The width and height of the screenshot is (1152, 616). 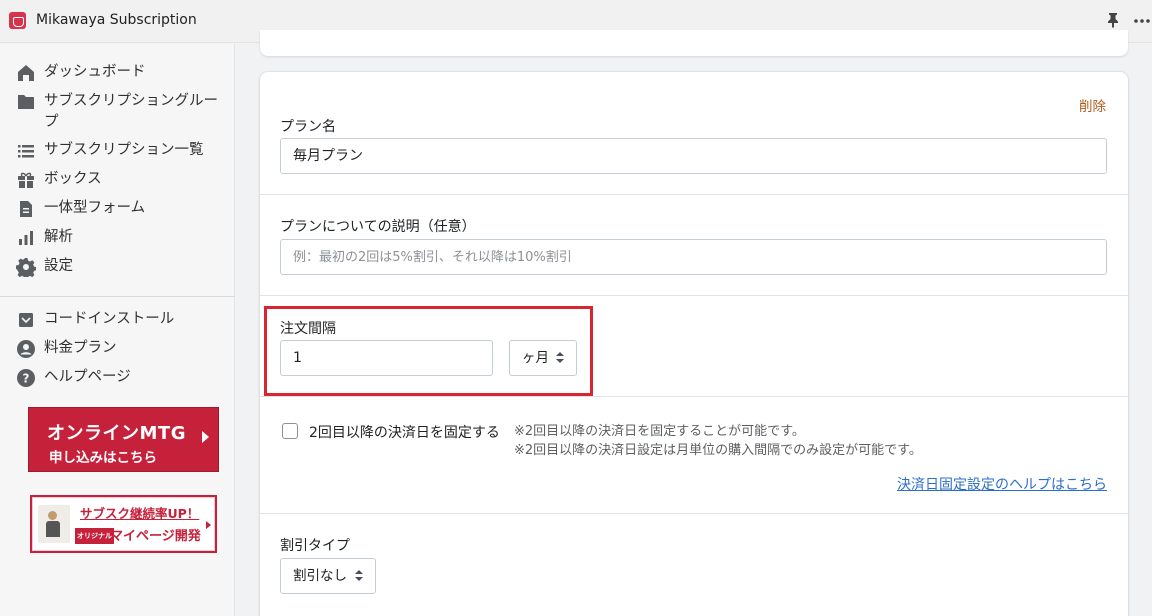 I want to click on sidebar-divider, so click(x=117, y=296).